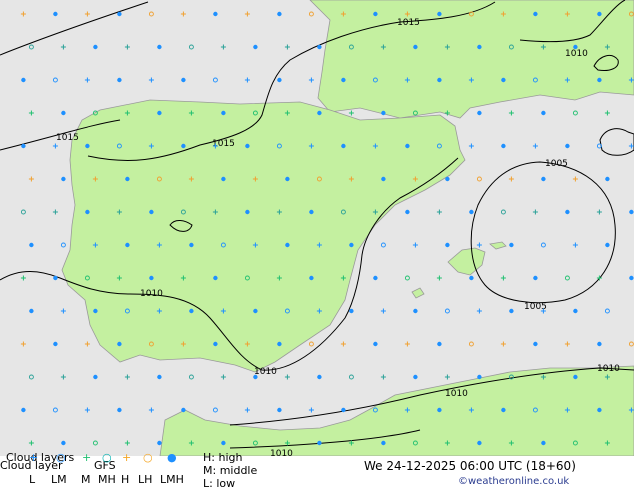 The height and width of the screenshot is (490, 634). Describe the element at coordinates (172, 479) in the screenshot. I see `legend-key-lmh: LMH` at that location.